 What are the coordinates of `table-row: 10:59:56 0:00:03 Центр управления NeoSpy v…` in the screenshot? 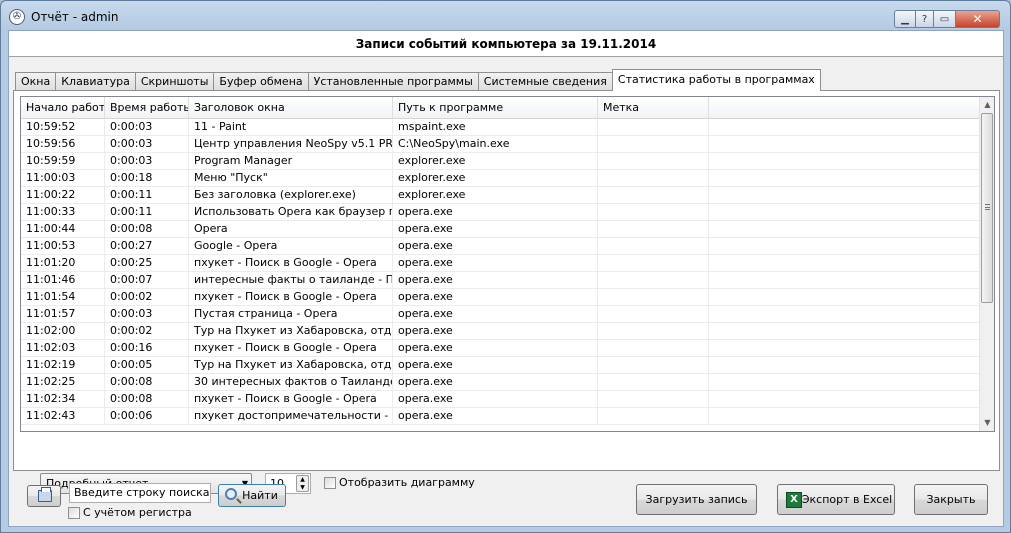 It's located at (501, 144).